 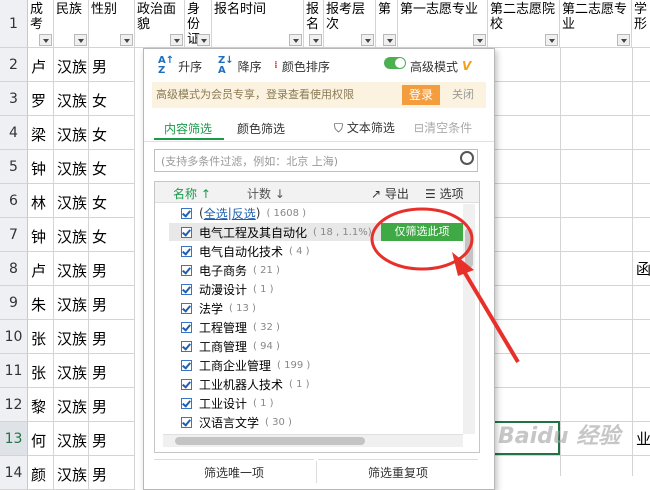 I want to click on row-number: 11, so click(x=14, y=371).